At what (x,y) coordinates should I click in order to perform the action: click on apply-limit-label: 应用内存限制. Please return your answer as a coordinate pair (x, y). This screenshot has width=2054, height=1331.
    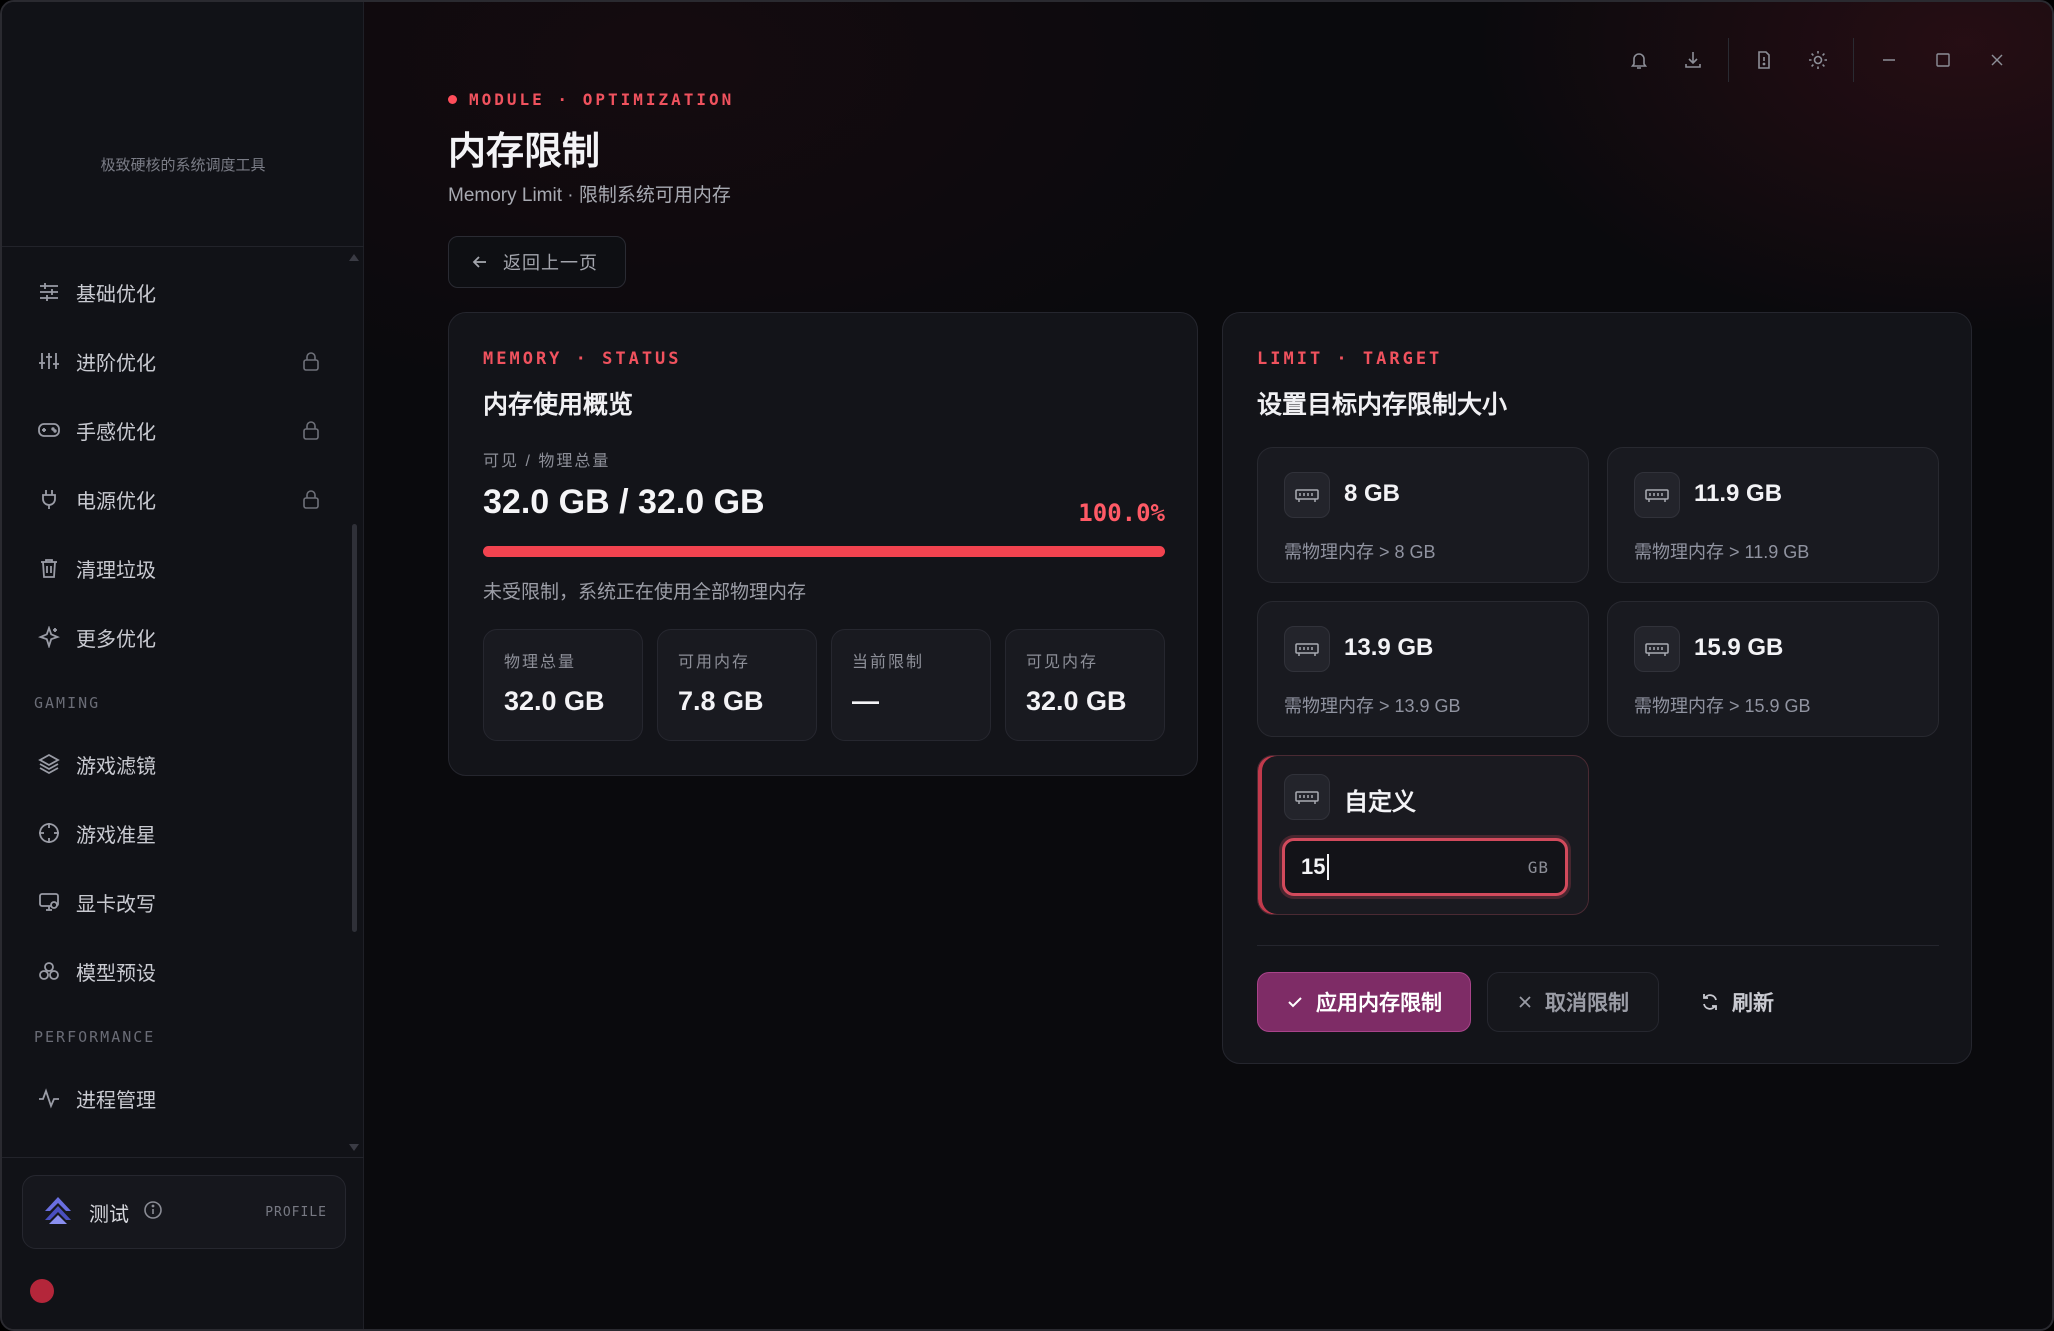
    Looking at the image, I should click on (1379, 1003).